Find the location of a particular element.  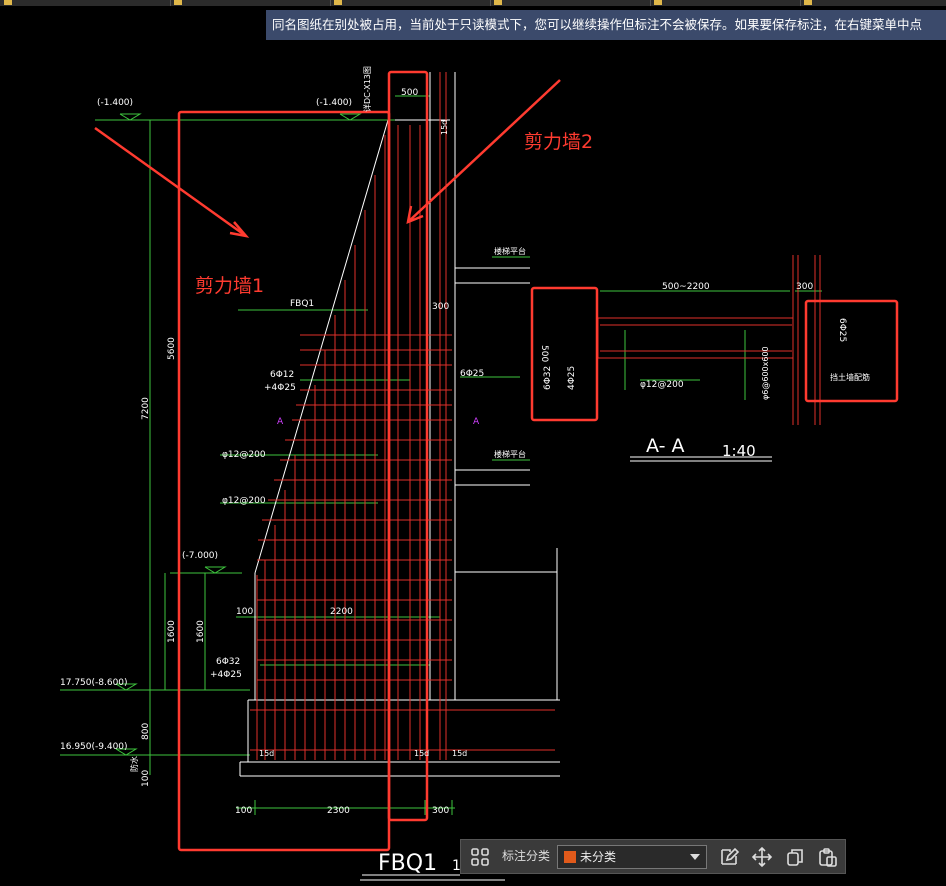

annotation-wall2: 剪力墙2 is located at coordinates (558, 142).